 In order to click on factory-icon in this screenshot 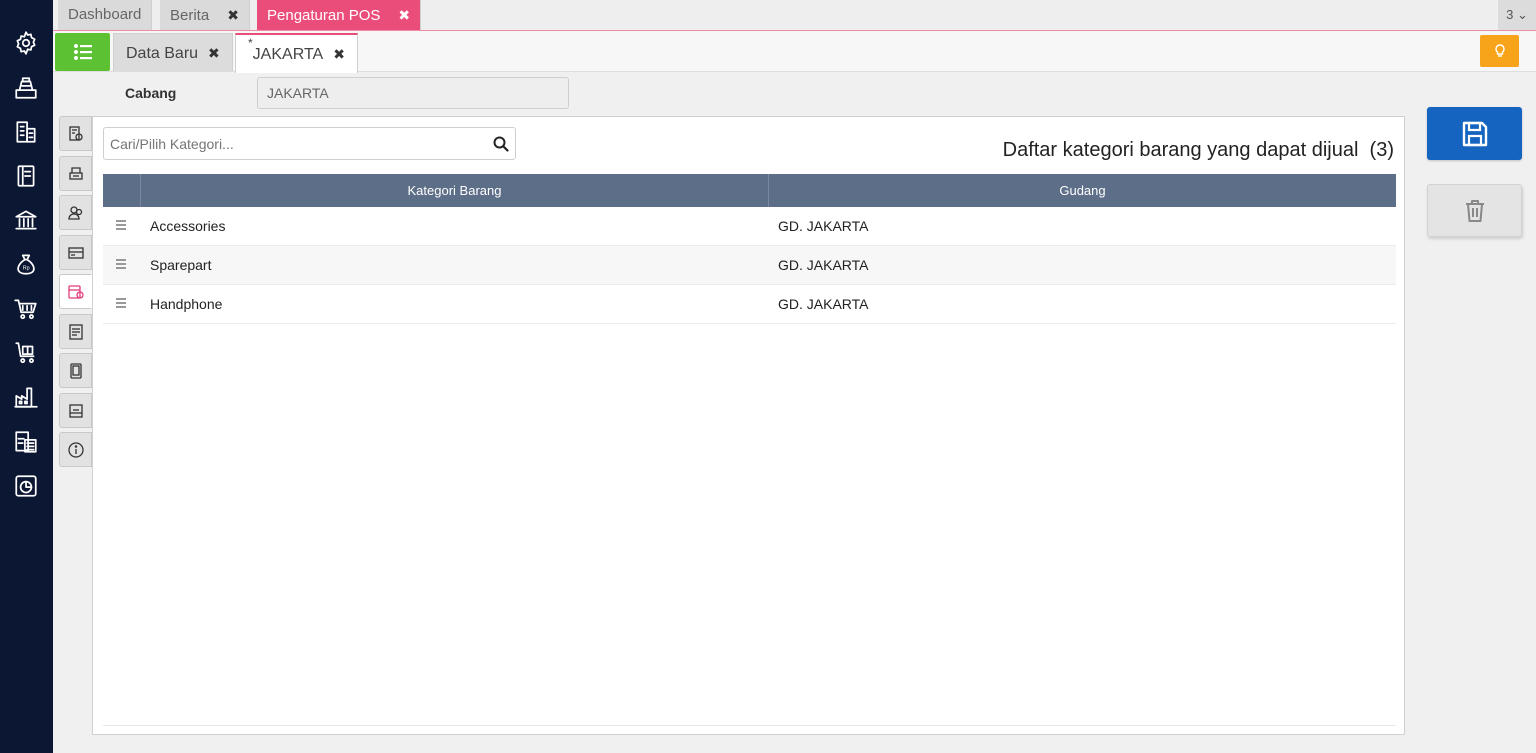, I will do `click(26, 397)`.